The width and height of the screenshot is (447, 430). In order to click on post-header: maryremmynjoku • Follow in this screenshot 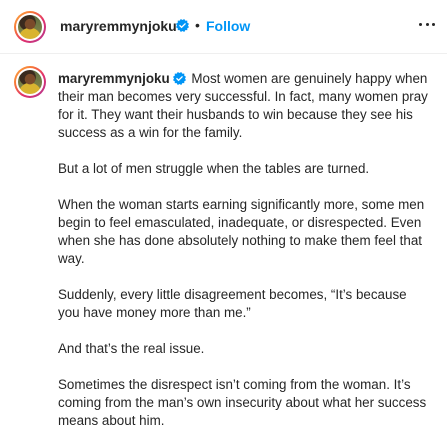, I will do `click(223, 27)`.